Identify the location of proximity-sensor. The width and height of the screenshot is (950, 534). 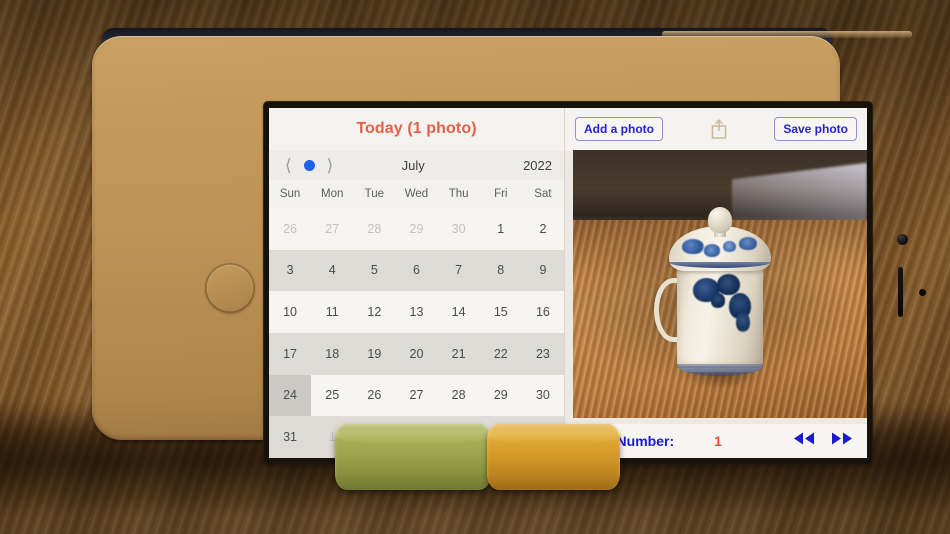
(922, 292).